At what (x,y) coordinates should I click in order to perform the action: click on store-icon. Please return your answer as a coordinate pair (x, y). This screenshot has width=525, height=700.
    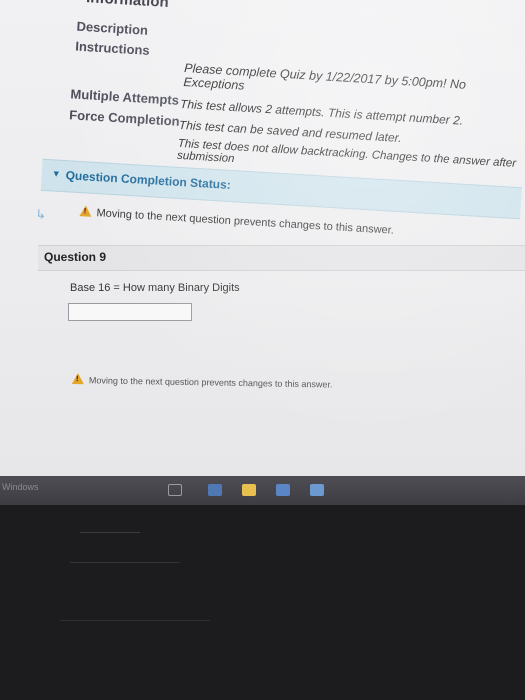
    Looking at the image, I should click on (283, 490).